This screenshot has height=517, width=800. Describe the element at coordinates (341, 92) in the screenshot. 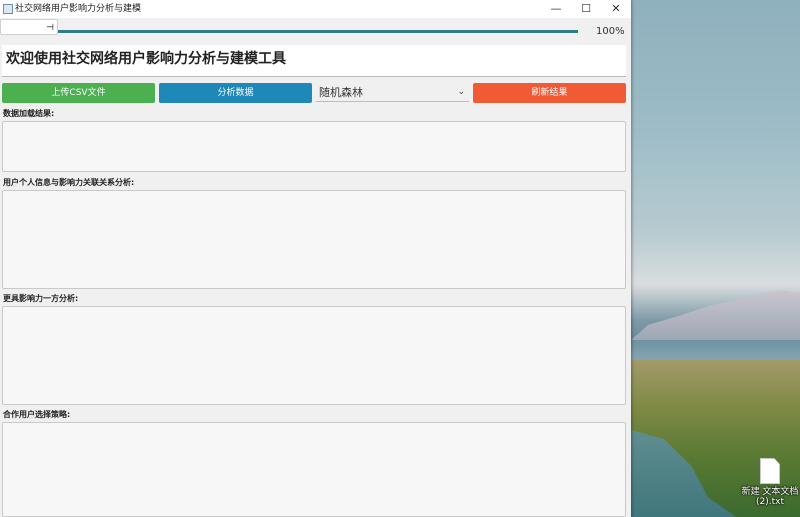

I see `model-select-value: 随机森林` at that location.